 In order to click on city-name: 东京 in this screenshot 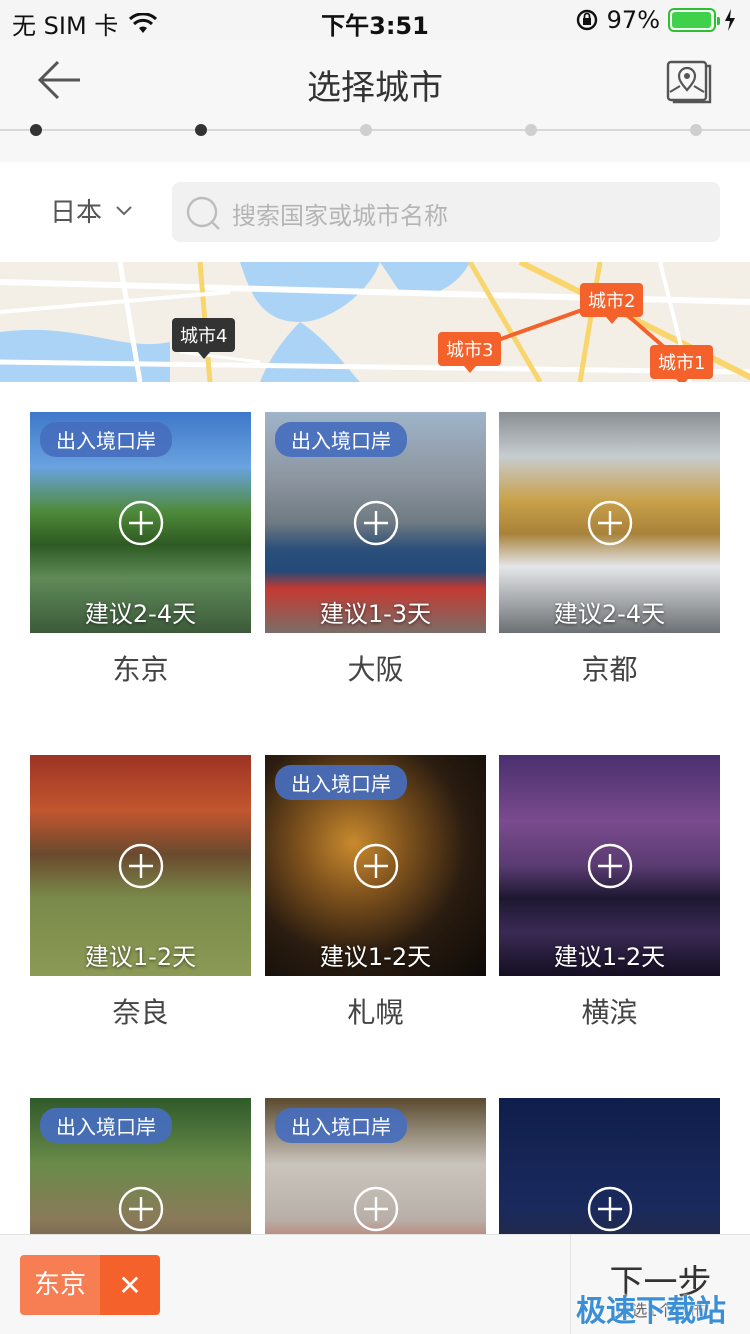, I will do `click(140, 669)`.